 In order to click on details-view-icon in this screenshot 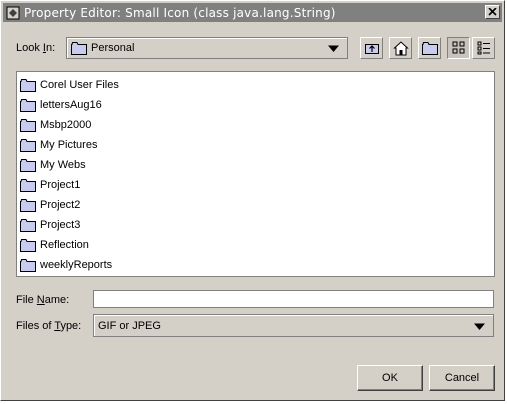, I will do `click(483, 48)`.